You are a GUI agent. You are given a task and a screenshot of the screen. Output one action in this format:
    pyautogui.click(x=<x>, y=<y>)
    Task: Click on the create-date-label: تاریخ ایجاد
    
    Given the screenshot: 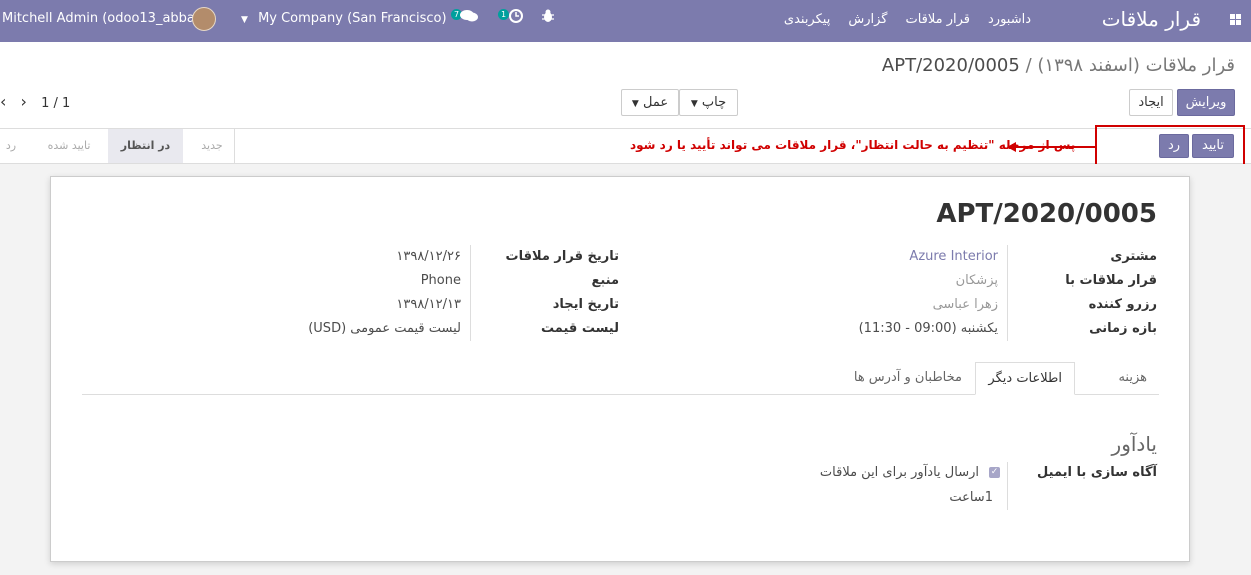 What is the action you would take?
    pyautogui.click(x=585, y=304)
    